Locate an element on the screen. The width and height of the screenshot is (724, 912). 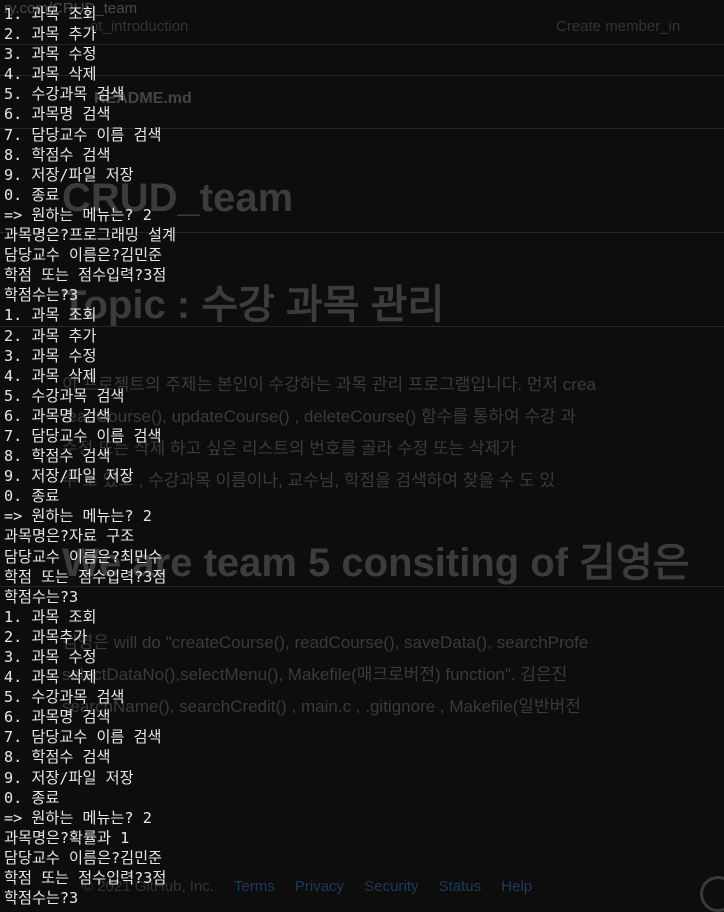
github-logo-icon is located at coordinates (712, 894).